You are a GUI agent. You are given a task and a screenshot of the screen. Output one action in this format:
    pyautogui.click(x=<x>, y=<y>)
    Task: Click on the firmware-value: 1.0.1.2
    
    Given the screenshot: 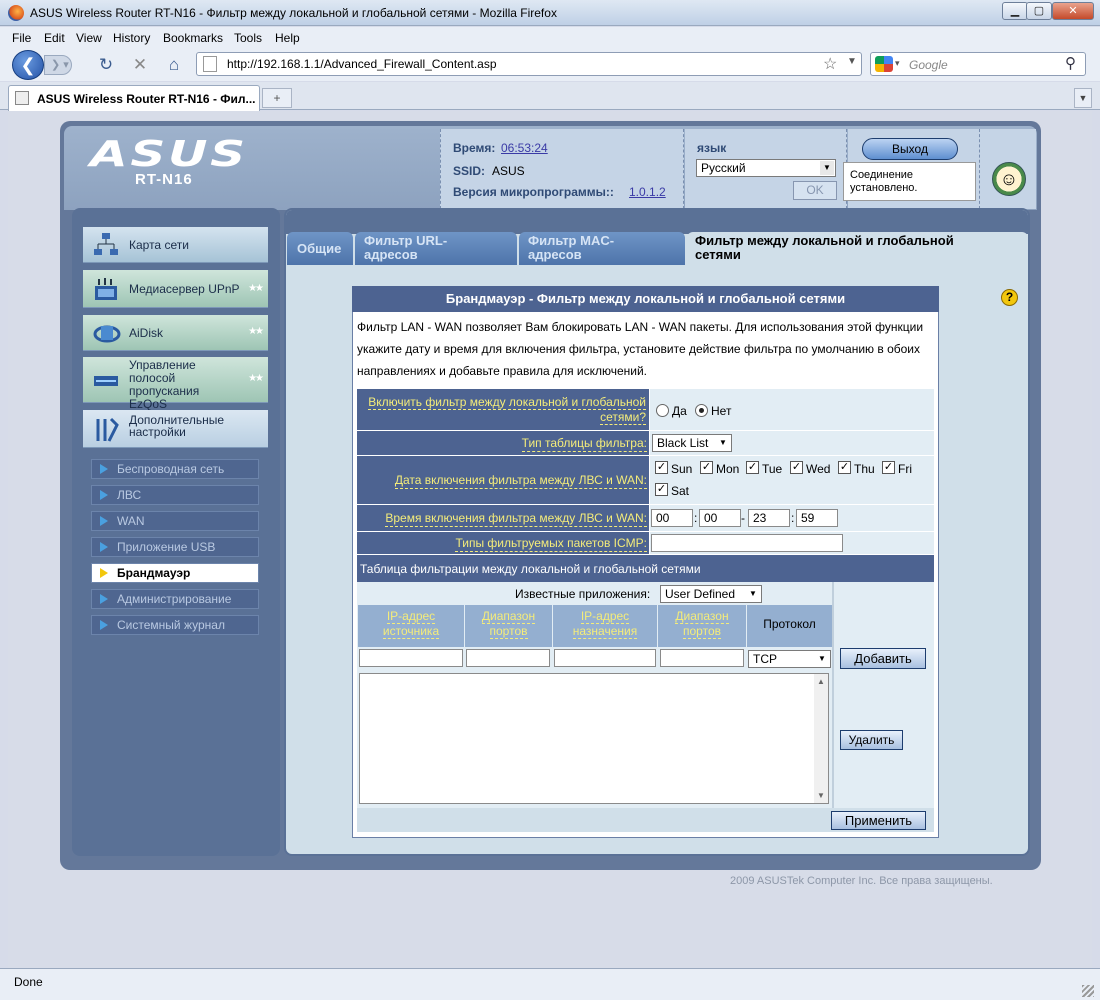 What is the action you would take?
    pyautogui.click(x=647, y=192)
    